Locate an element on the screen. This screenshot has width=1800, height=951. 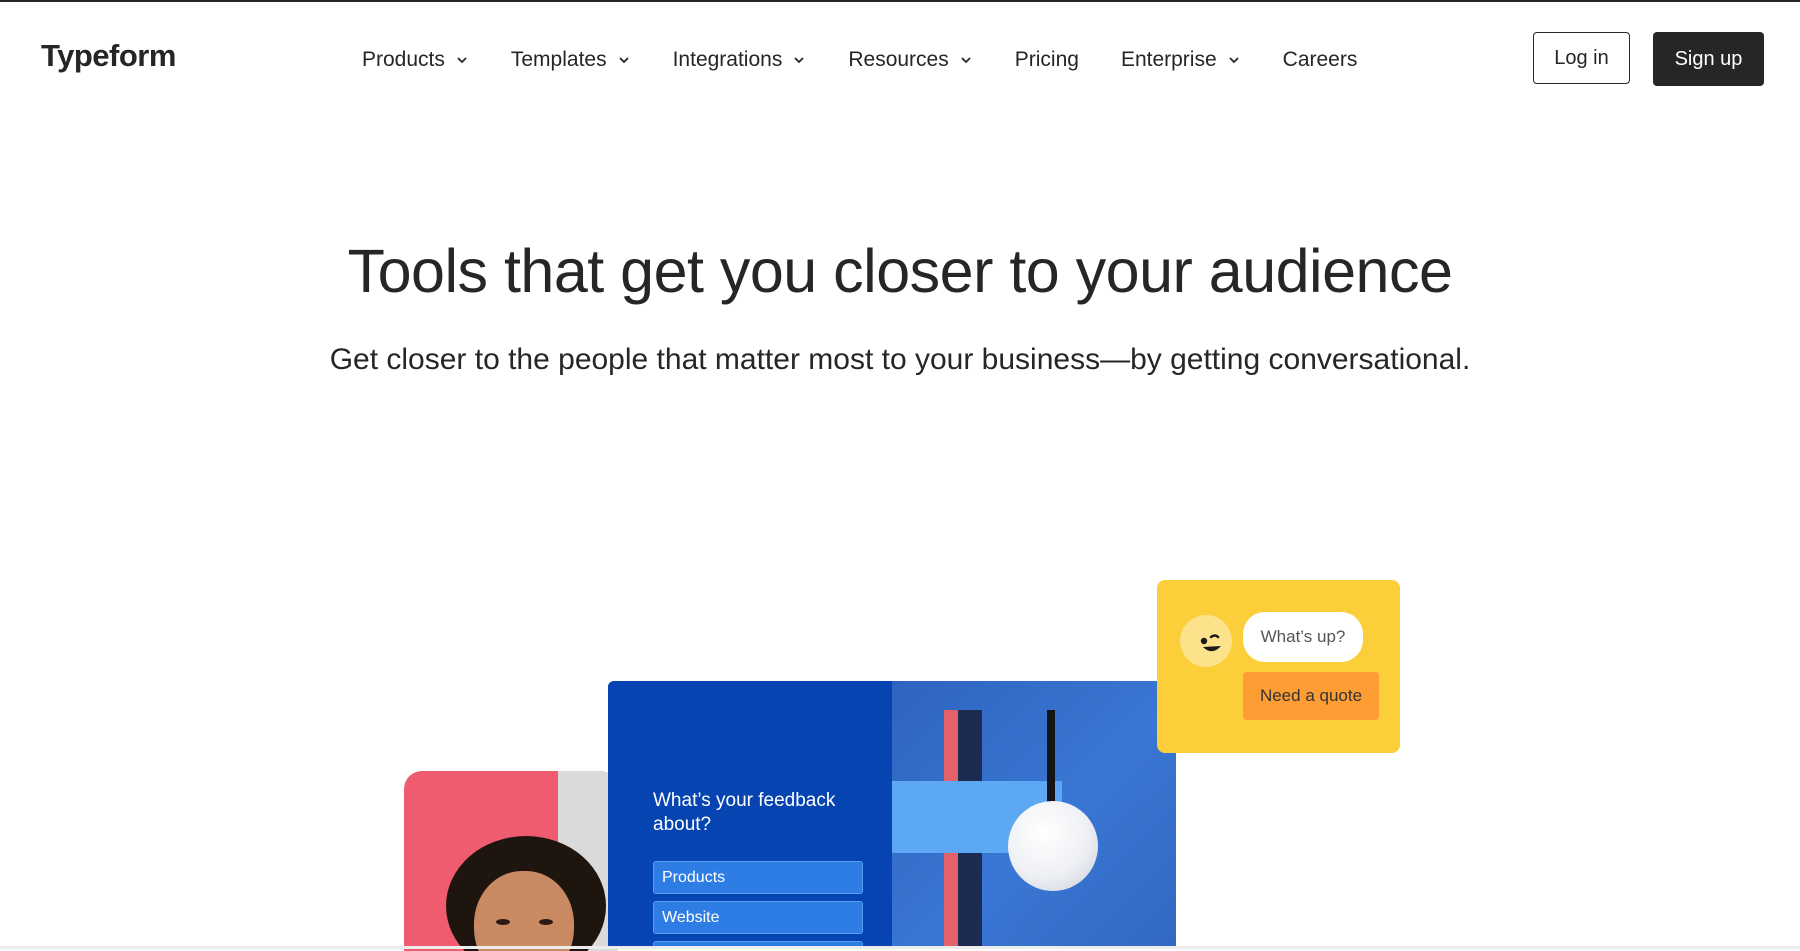
typeform-logo: Typeform is located at coordinates (108, 56).